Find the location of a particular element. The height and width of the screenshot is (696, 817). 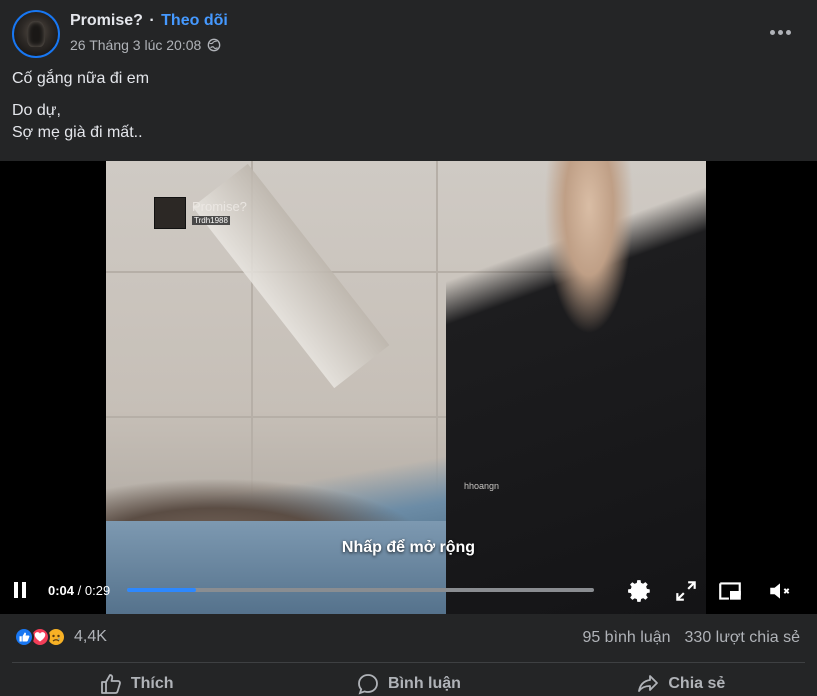

post-timestamp: 26 Tháng 3 lúc 20:08 is located at coordinates (135, 45).